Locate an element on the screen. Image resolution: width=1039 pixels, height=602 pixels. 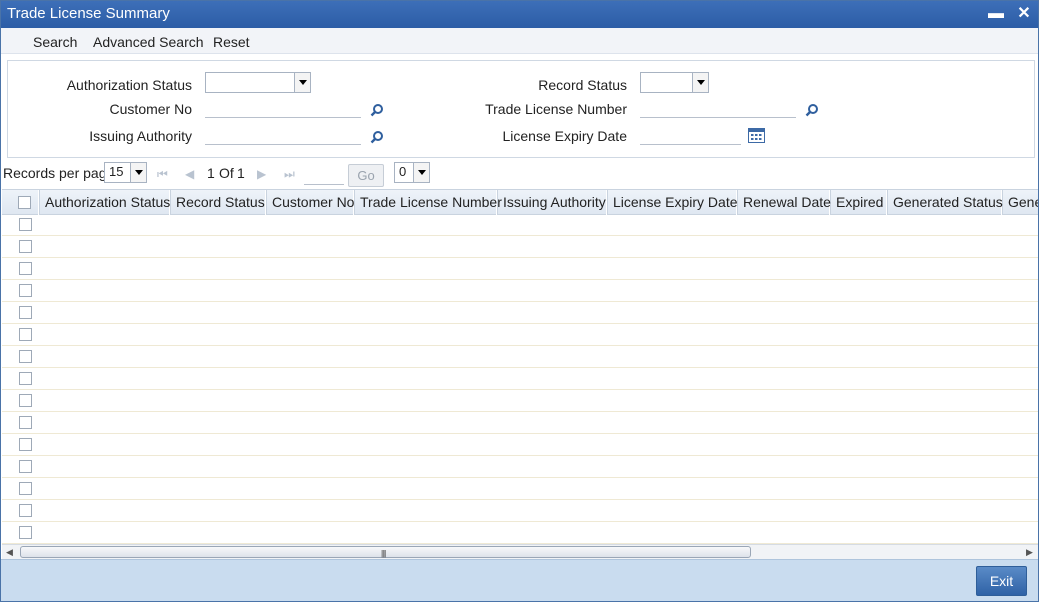
first-page-icon: ⏮ is located at coordinates (162, 174).